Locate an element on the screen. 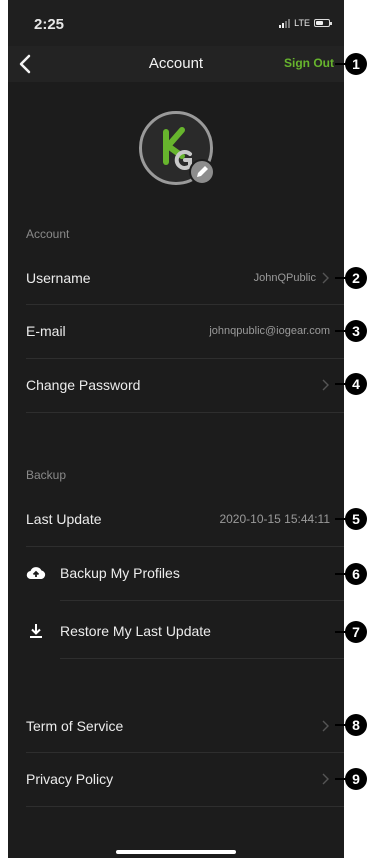  status-indicators: LTE is located at coordinates (305, 23).